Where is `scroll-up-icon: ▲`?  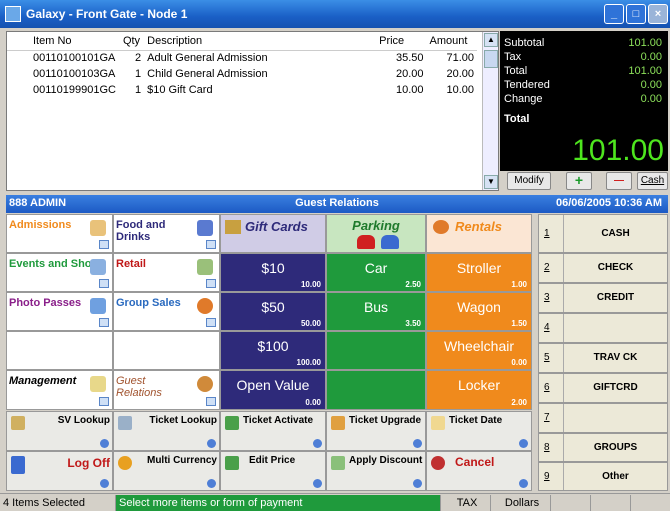 scroll-up-icon: ▲ is located at coordinates (491, 40).